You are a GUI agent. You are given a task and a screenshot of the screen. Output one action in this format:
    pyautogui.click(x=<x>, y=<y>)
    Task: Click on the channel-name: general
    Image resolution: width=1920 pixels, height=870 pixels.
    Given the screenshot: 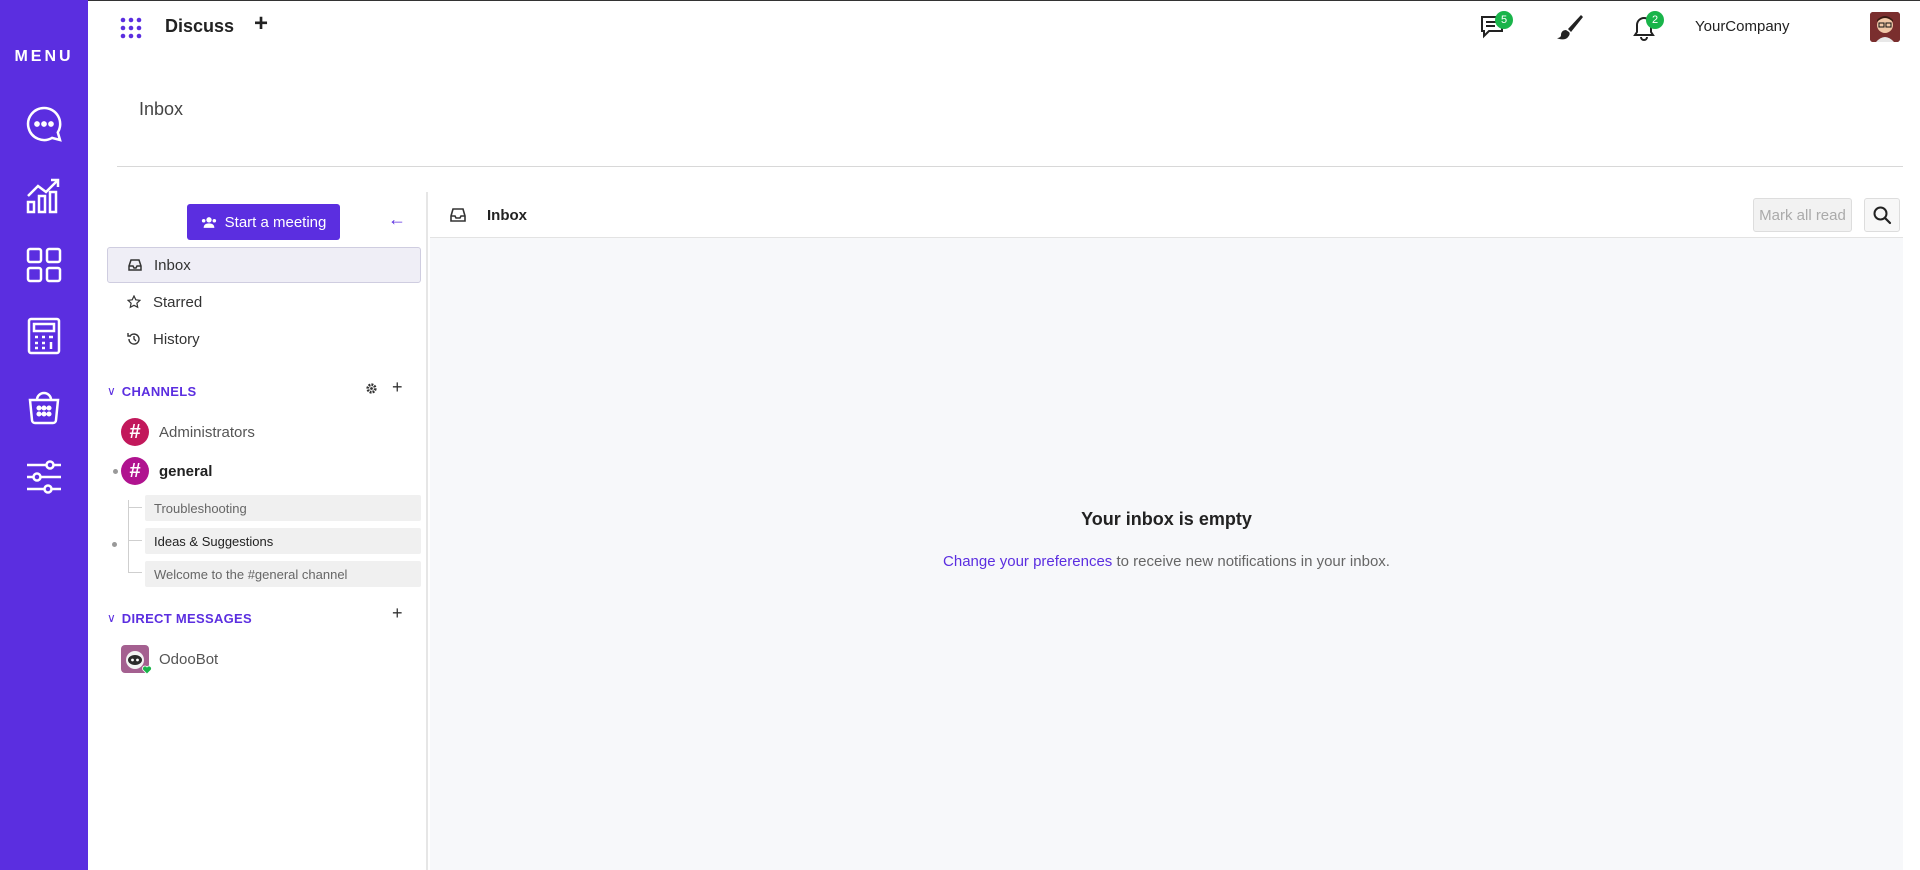 What is the action you would take?
    pyautogui.click(x=186, y=471)
    